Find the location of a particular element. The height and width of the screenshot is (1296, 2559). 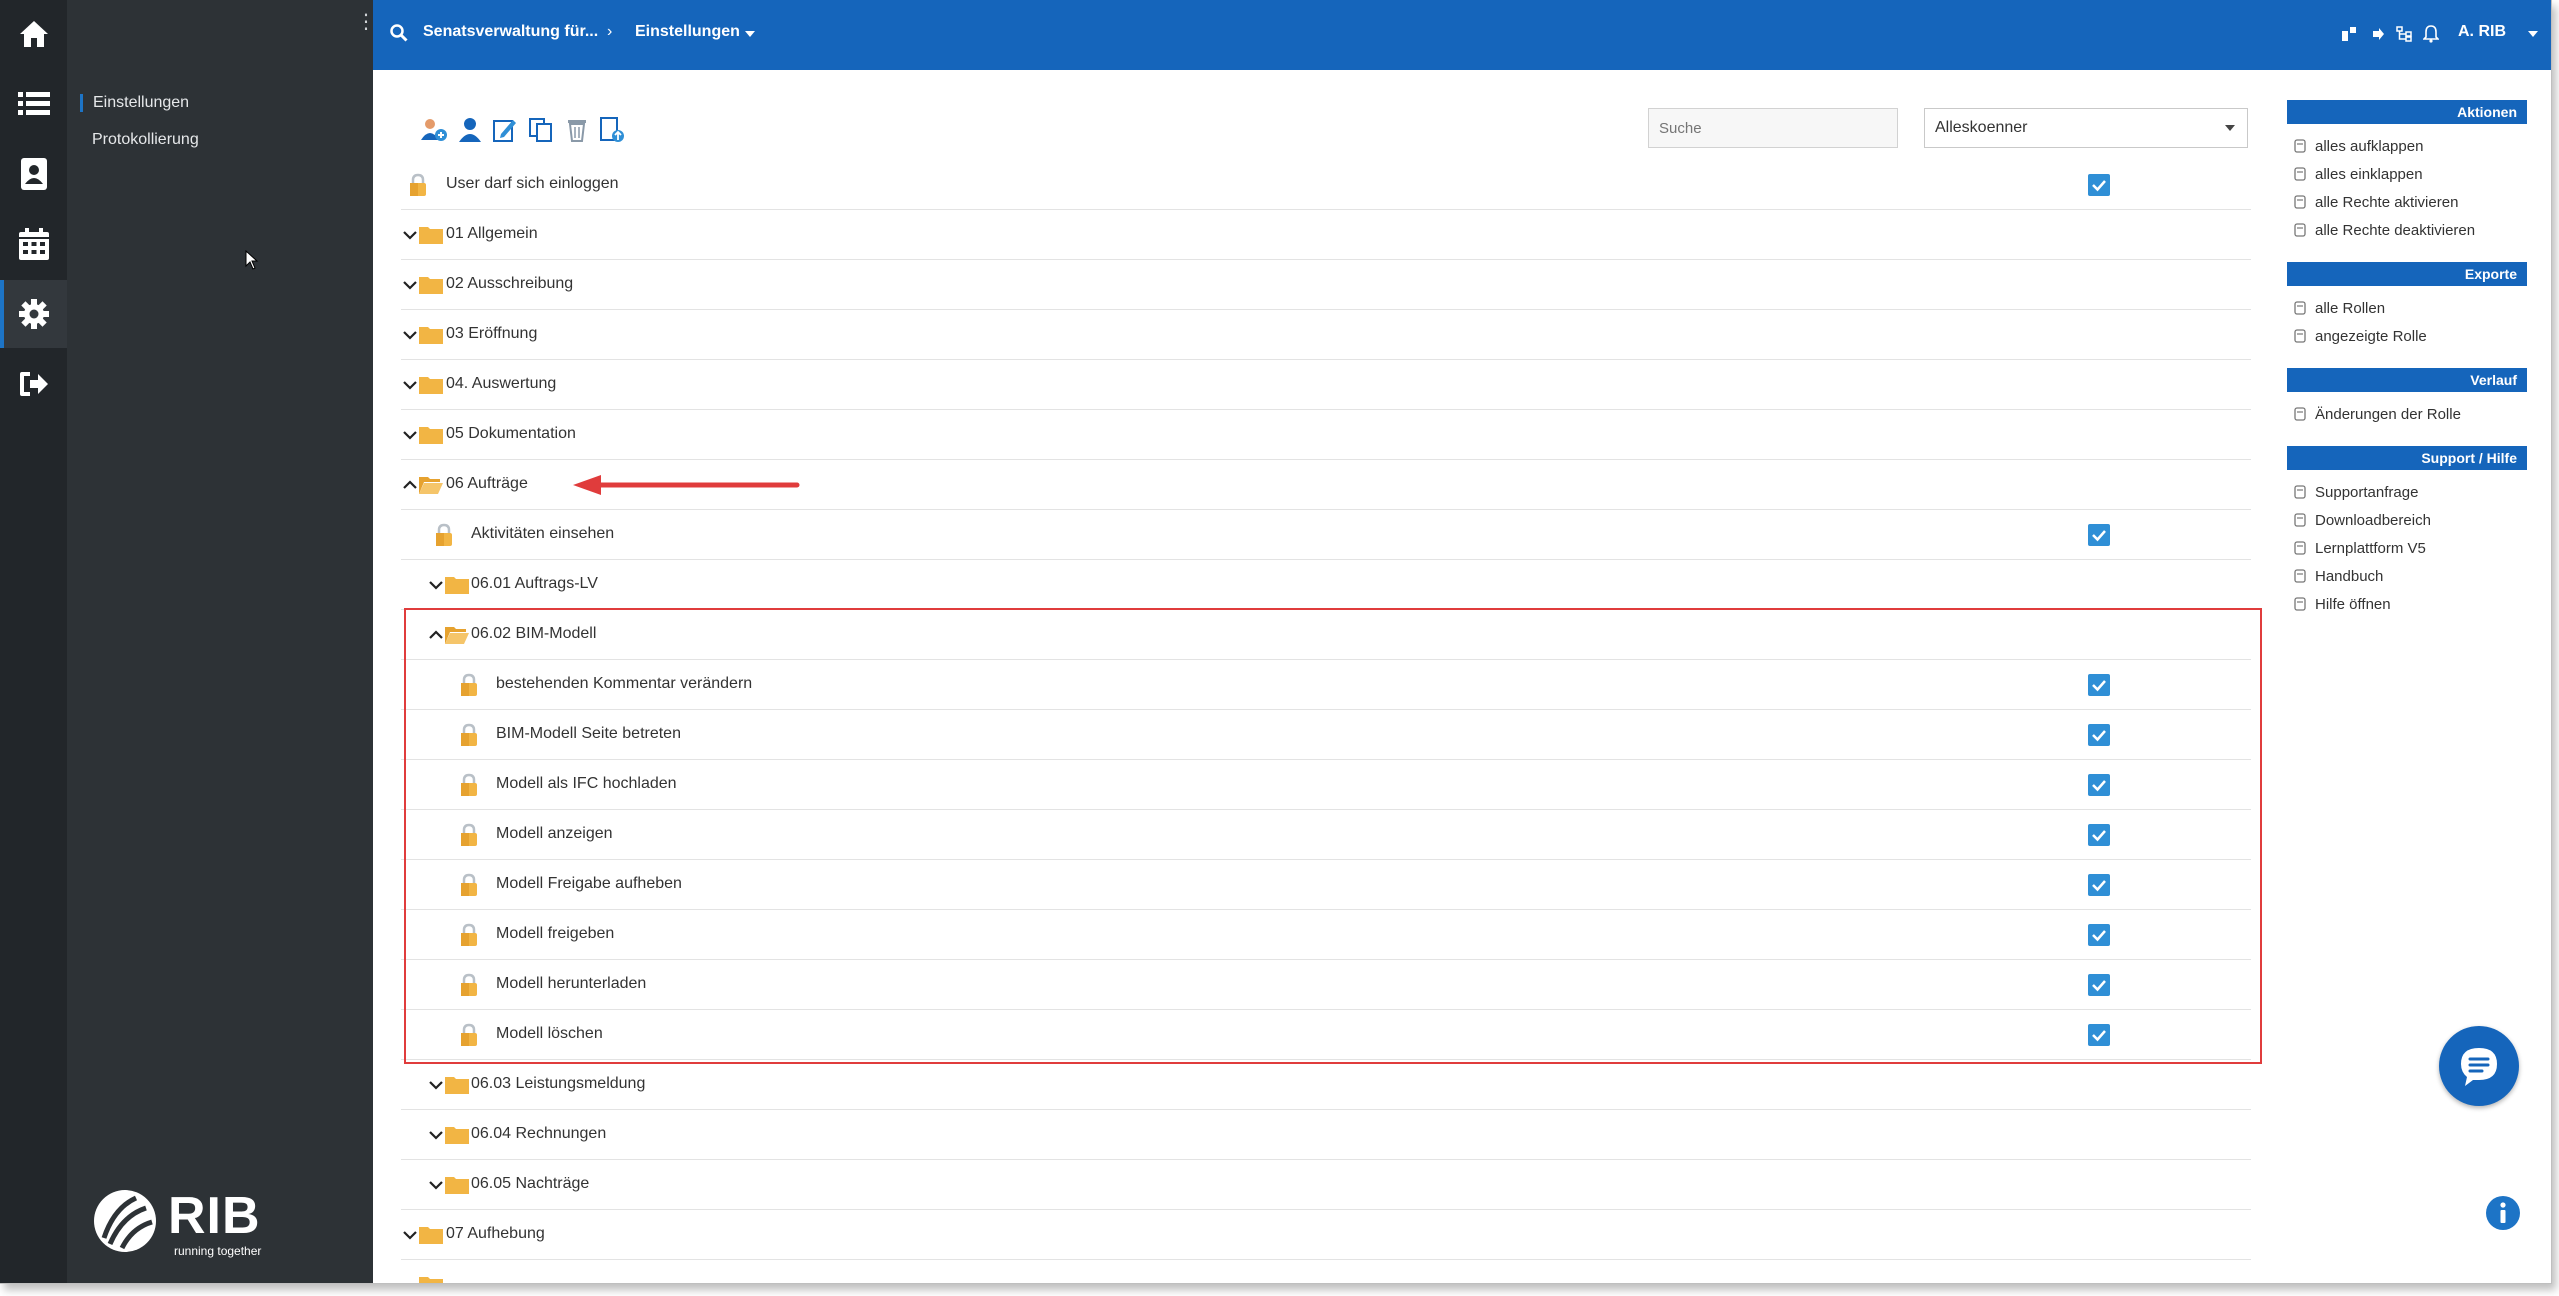

tree-row-partial is located at coordinates (1326, 1271).